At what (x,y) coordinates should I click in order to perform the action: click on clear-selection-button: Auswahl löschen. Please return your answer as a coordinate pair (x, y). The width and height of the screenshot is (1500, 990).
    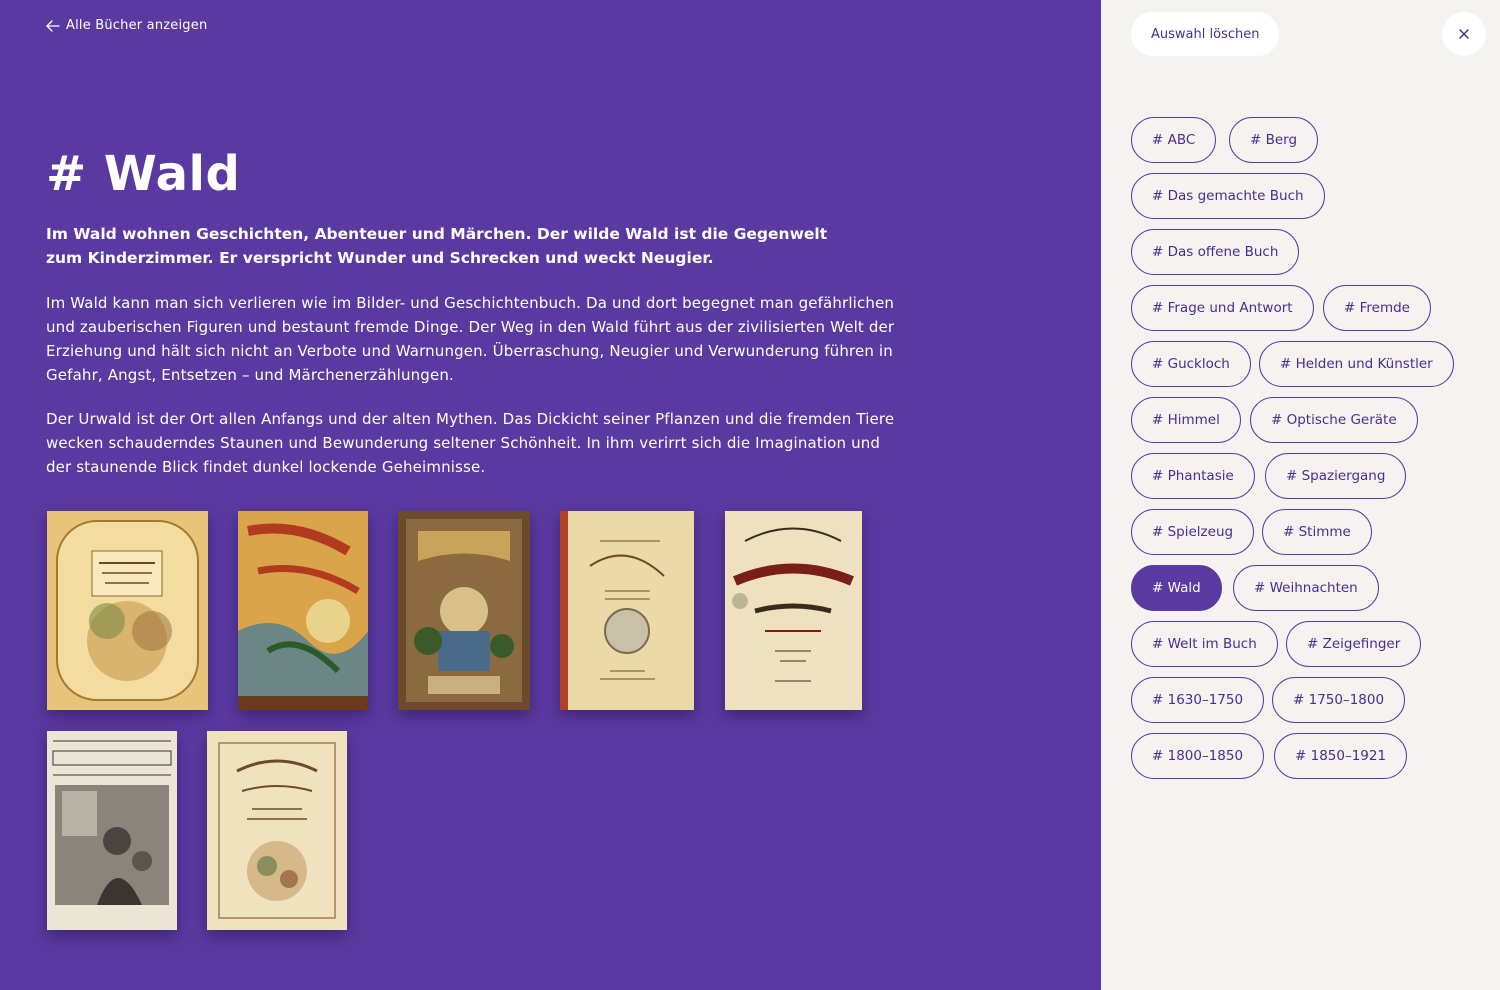
    Looking at the image, I should click on (1205, 34).